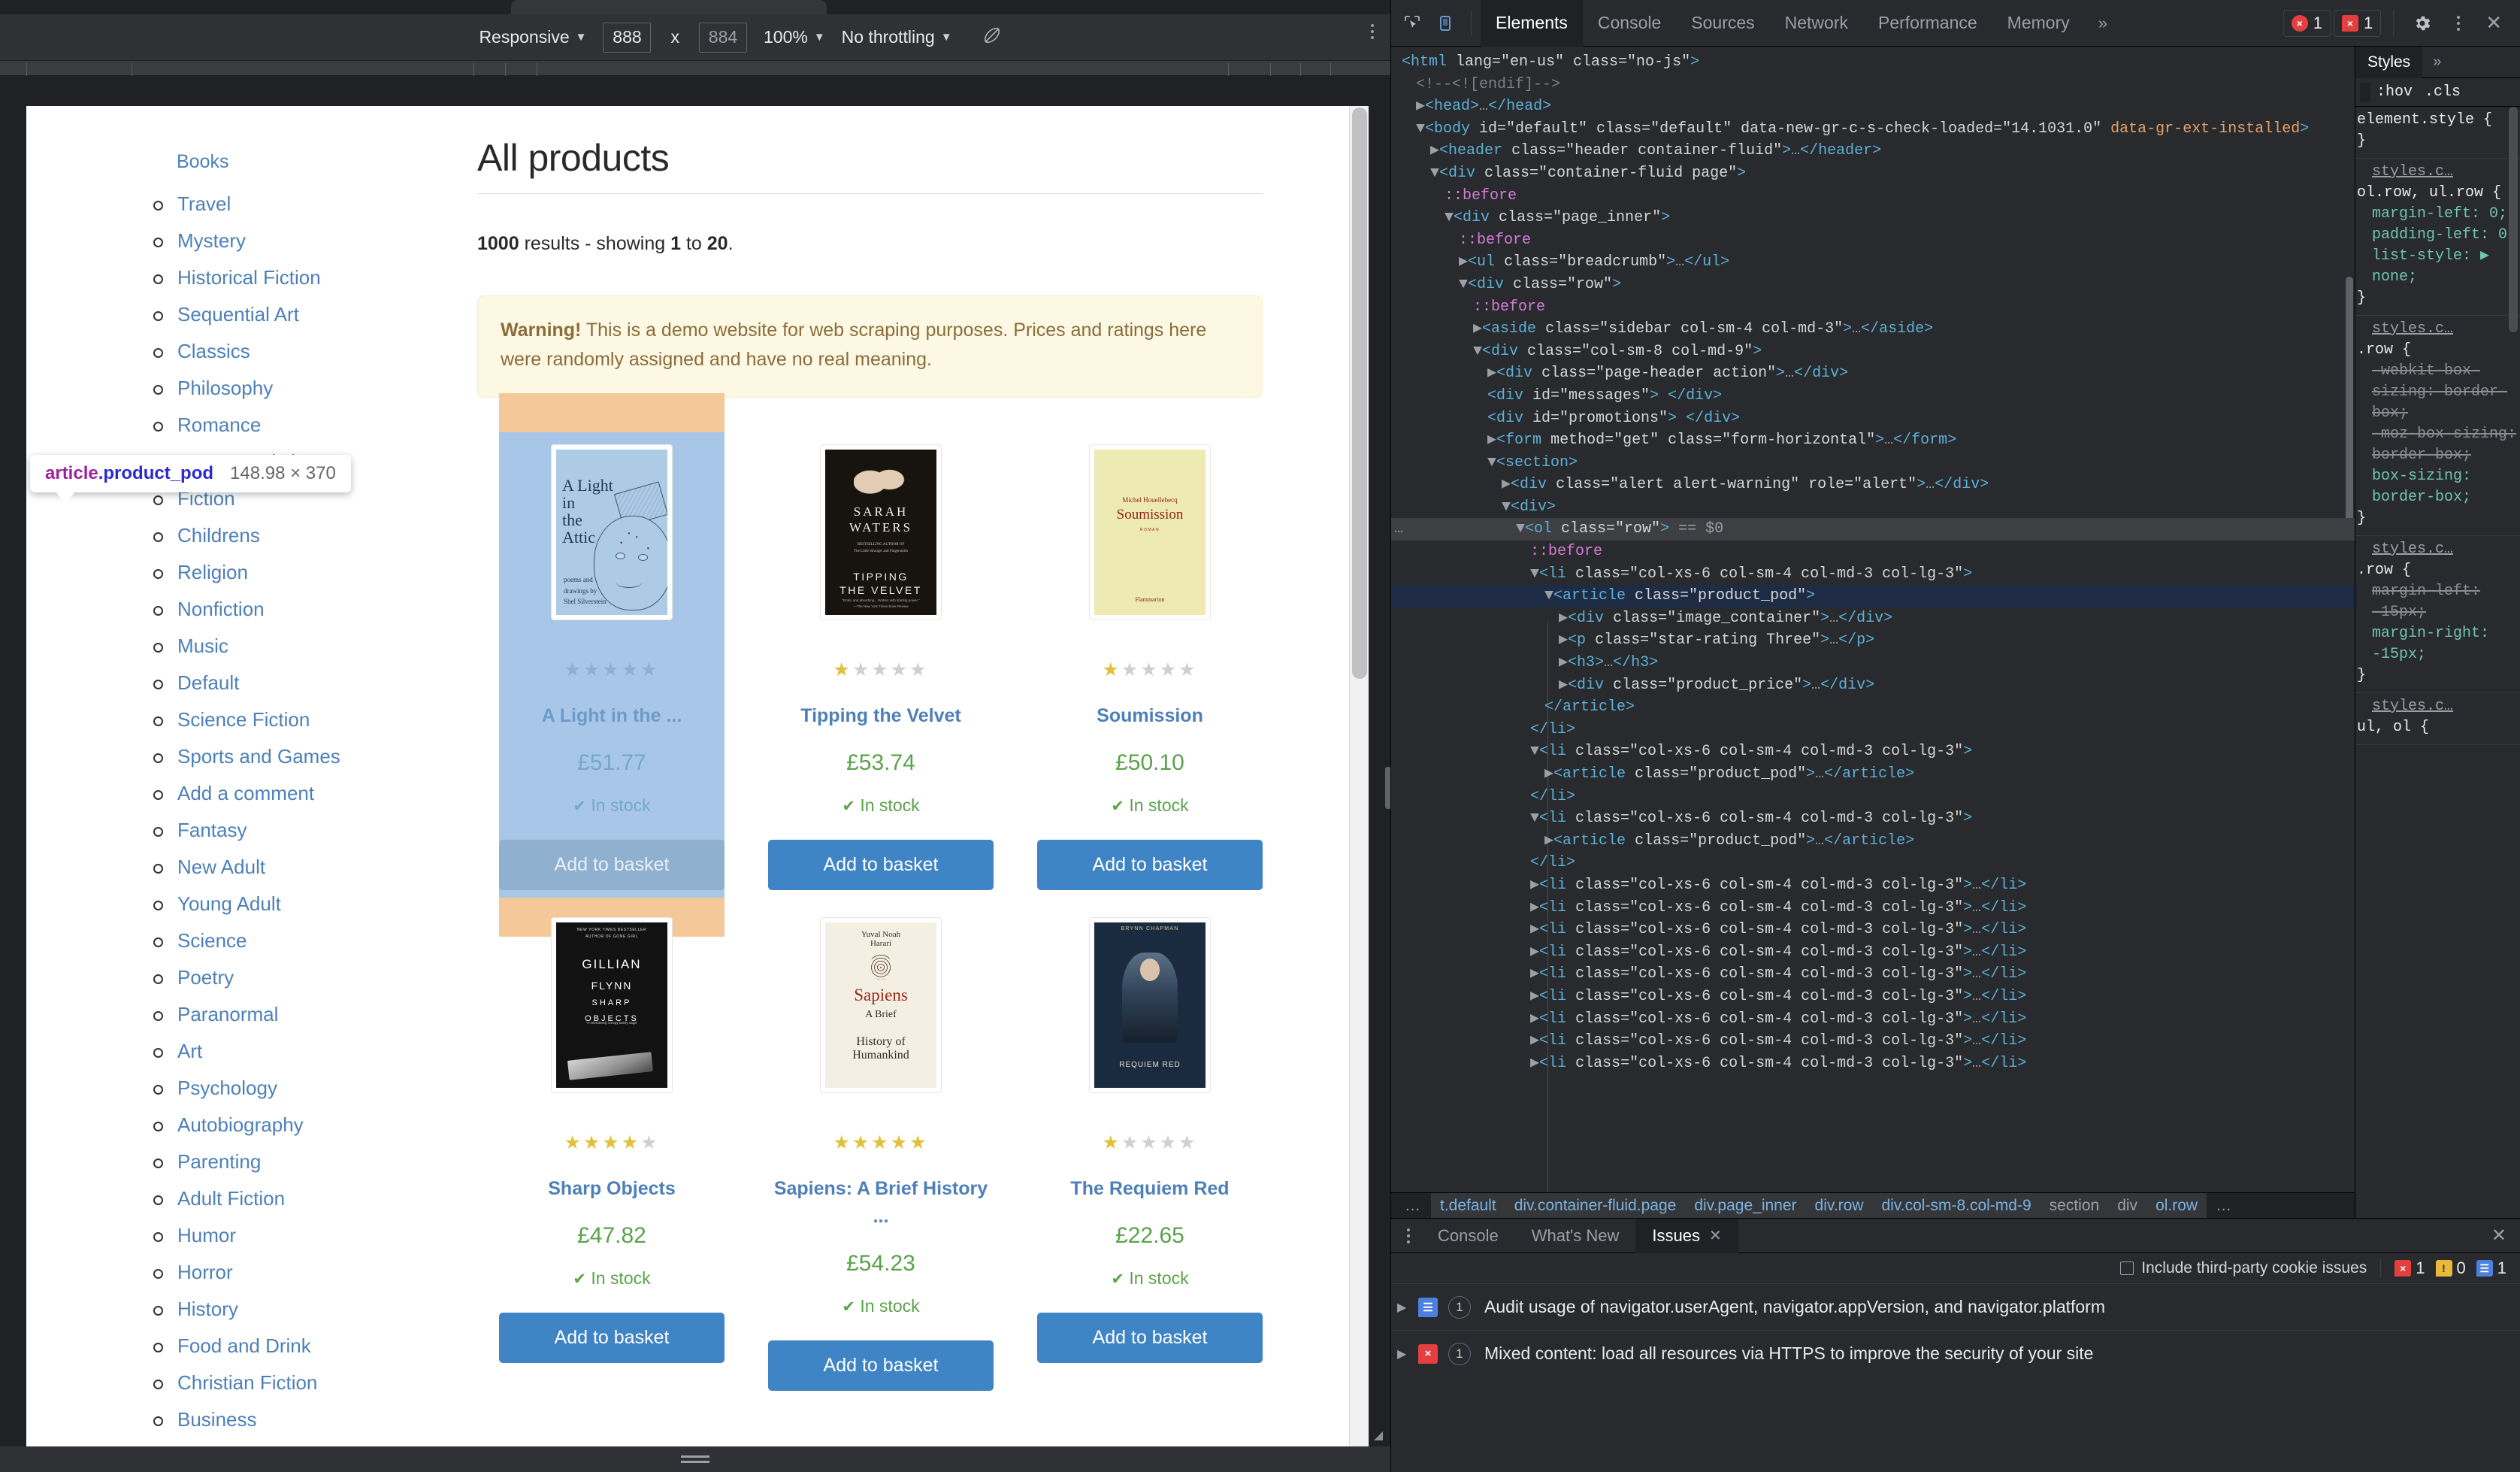 This screenshot has width=2520, height=1472. I want to click on sidebar-item-adult-fiction: Adult Fiction, so click(310, 1199).